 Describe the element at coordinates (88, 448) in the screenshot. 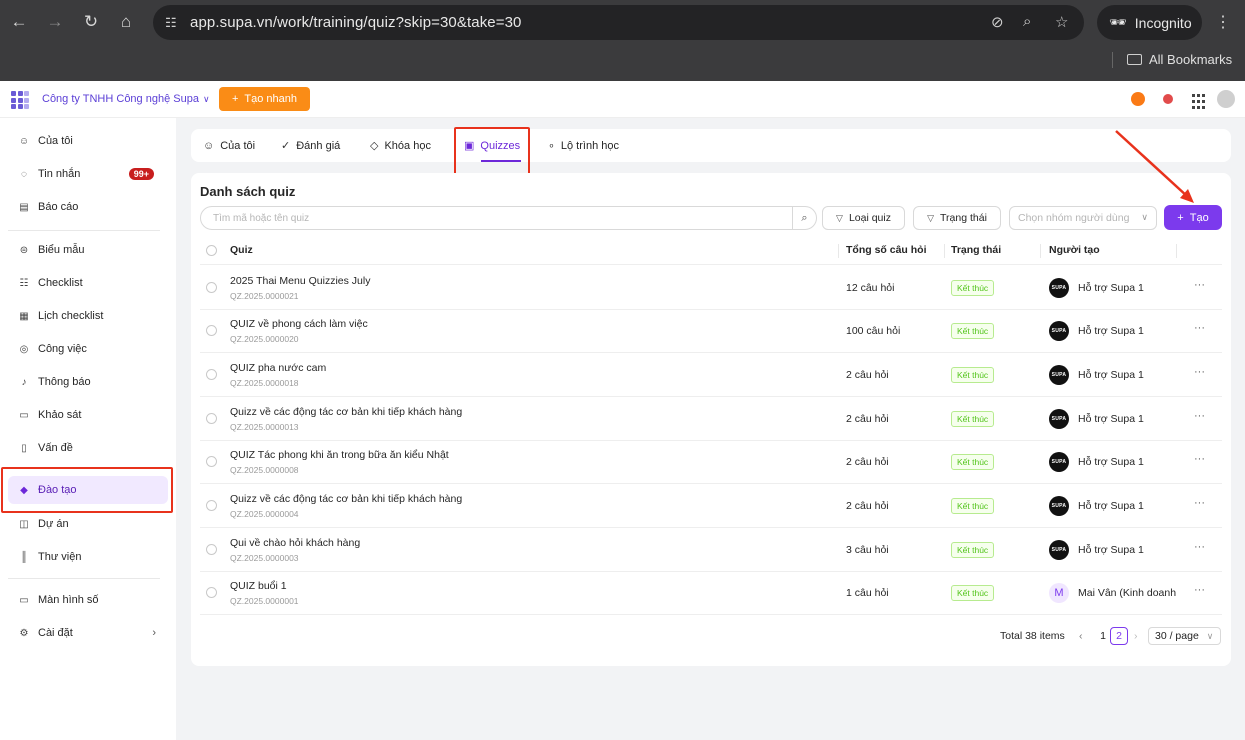

I see `sidebar-item-issues: ▯ Vấn đề` at that location.